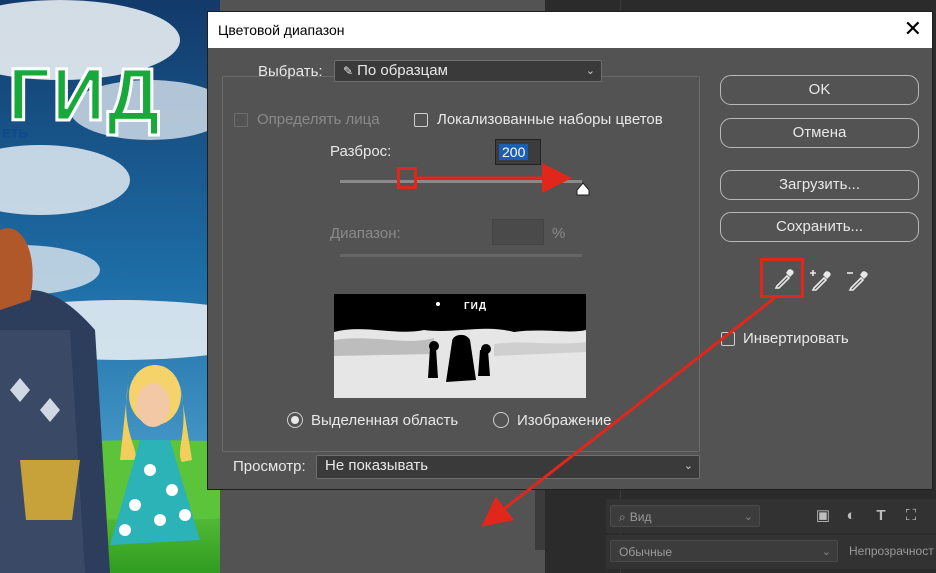 The height and width of the screenshot is (573, 936). I want to click on eyedropper-subtract-icon, so click(858, 281).